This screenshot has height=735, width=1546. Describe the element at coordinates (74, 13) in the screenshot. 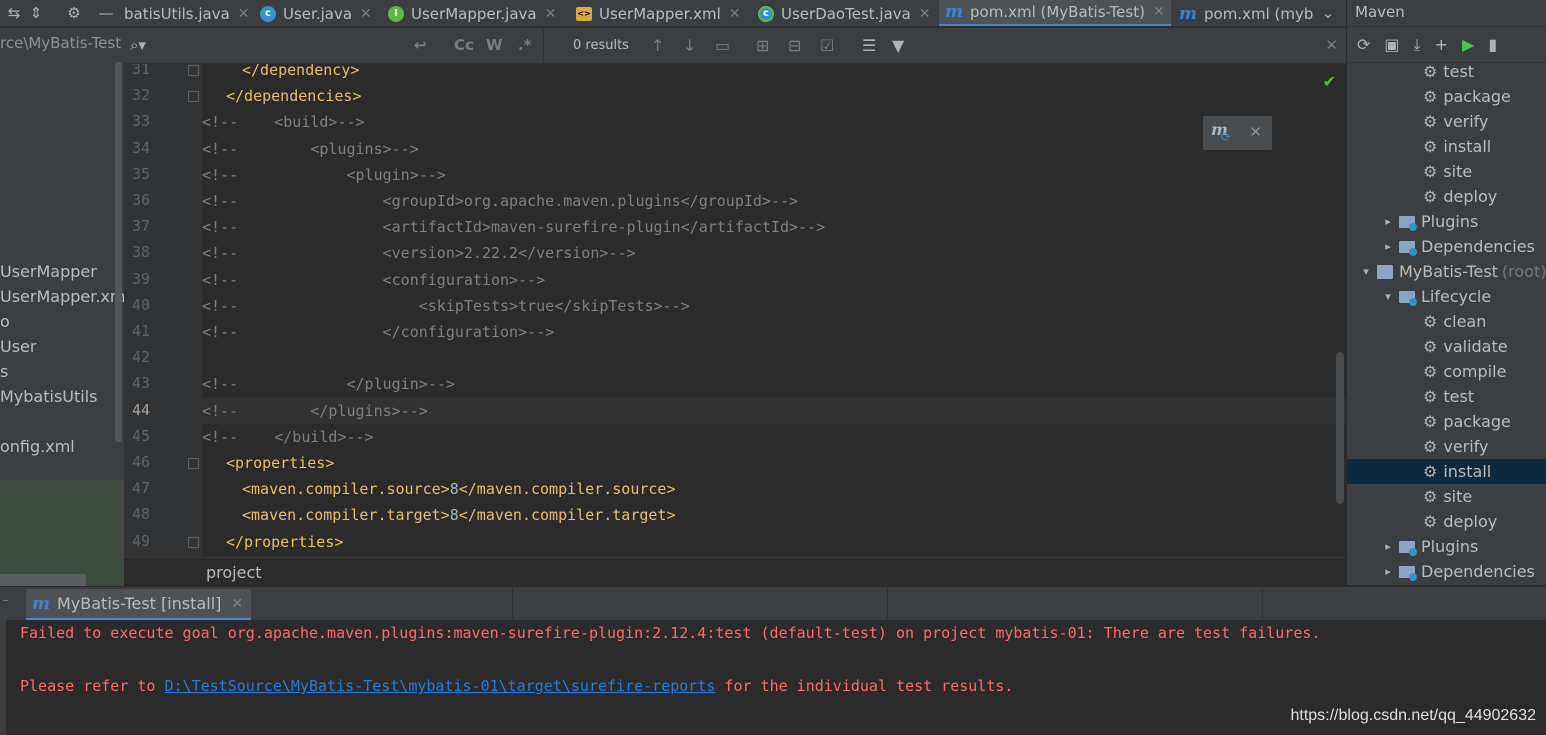

I see `settings-gear-icon: ⚙` at that location.